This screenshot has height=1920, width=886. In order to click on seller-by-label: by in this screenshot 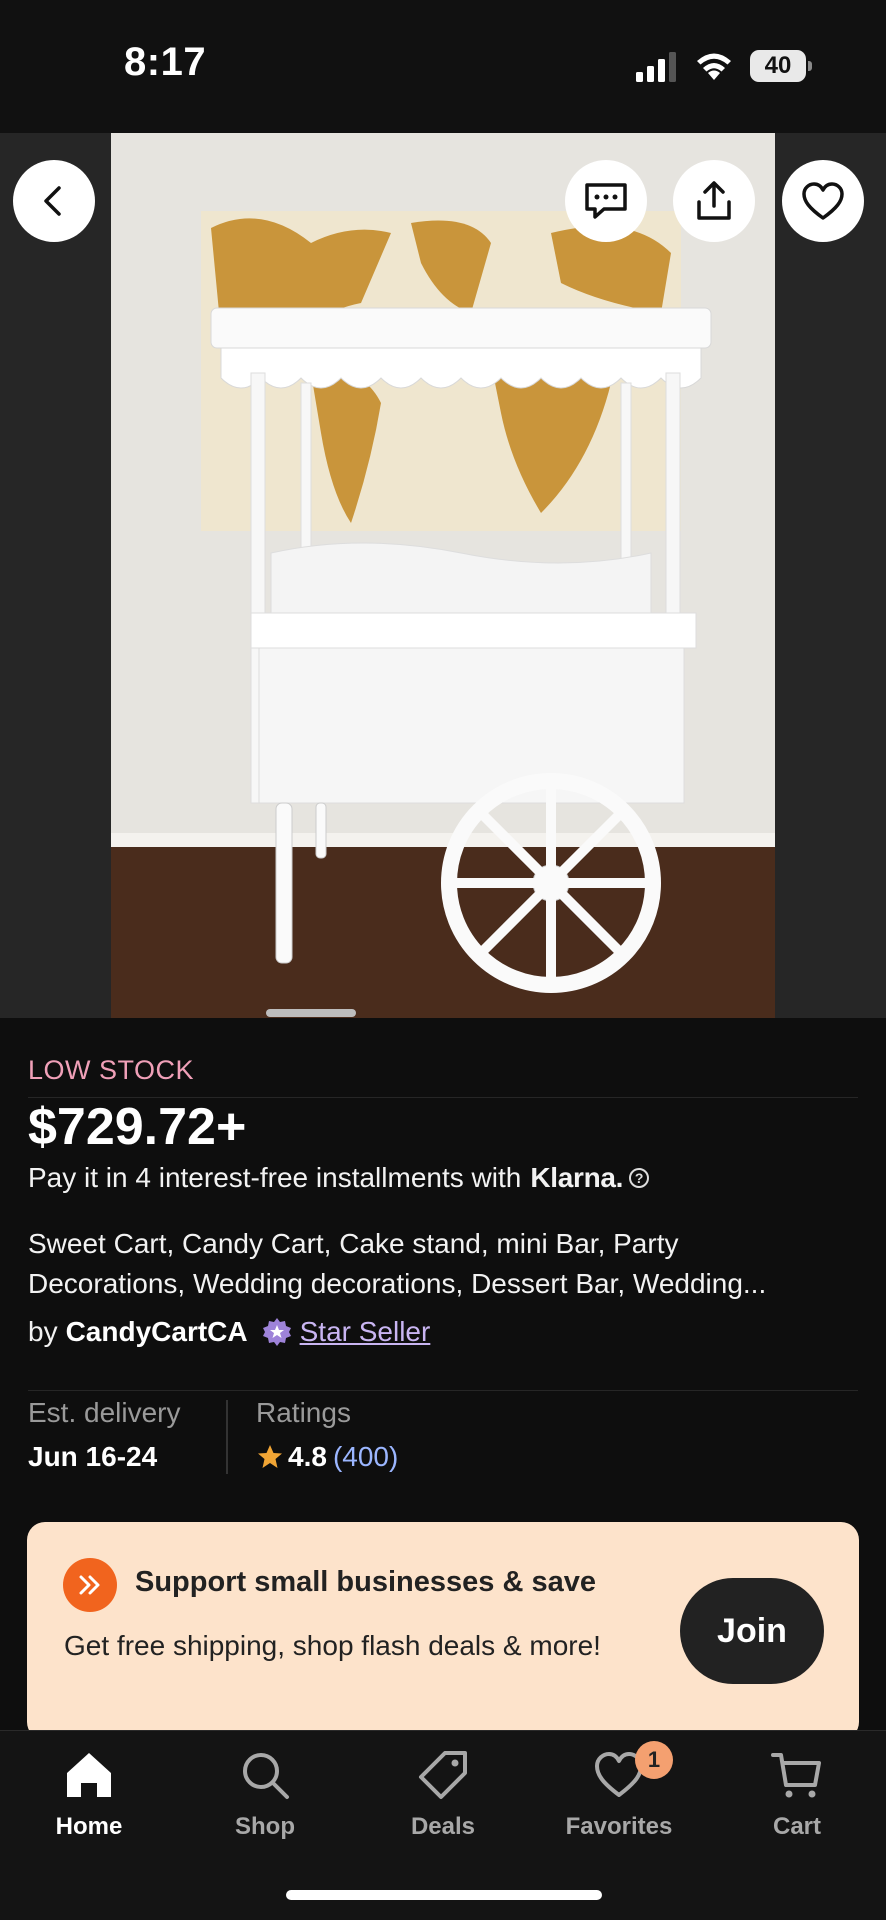, I will do `click(43, 1331)`.